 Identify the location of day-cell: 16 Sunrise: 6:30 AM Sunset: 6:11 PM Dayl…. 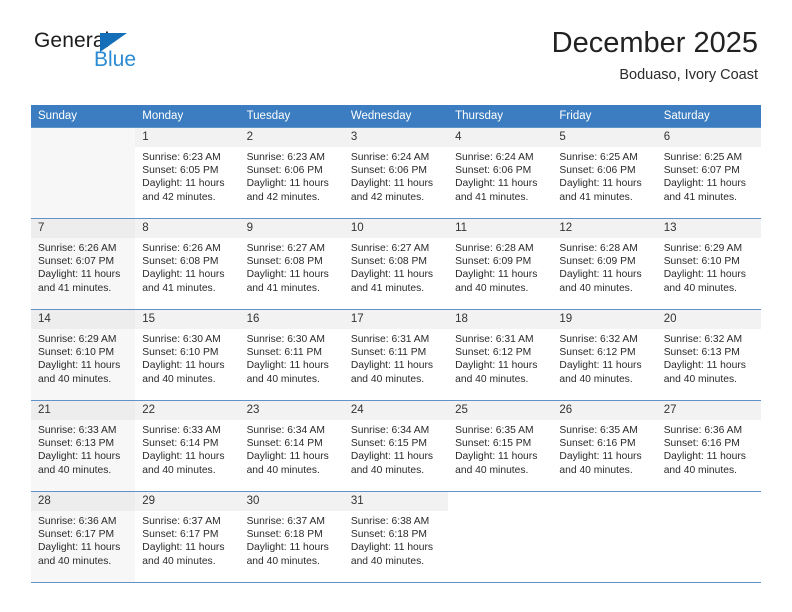
(291, 355).